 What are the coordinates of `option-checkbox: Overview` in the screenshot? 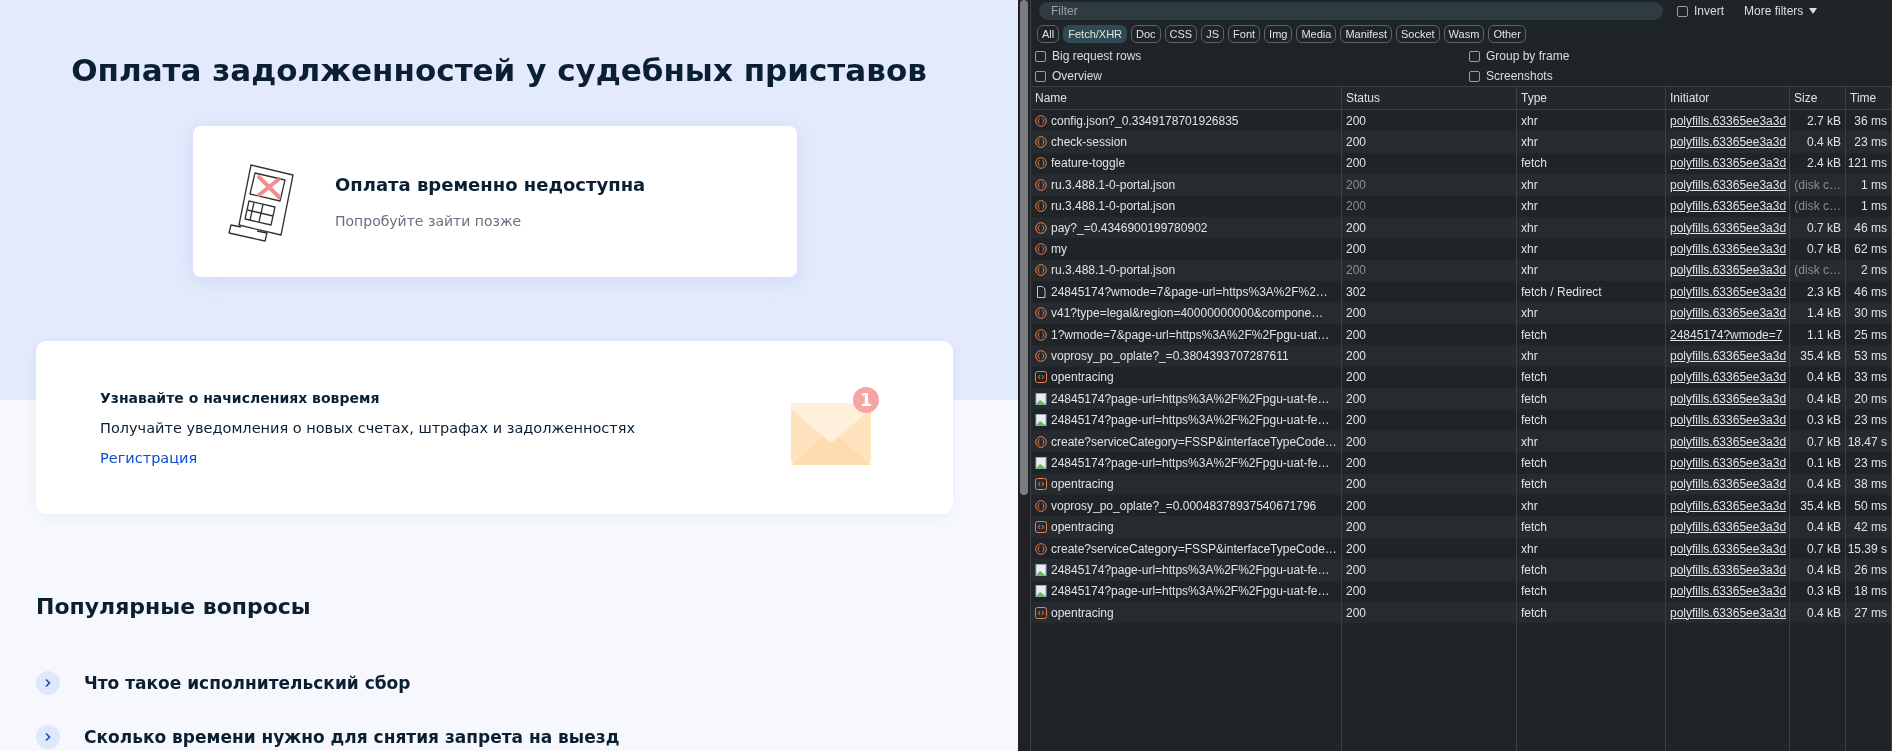 It's located at (1252, 76).